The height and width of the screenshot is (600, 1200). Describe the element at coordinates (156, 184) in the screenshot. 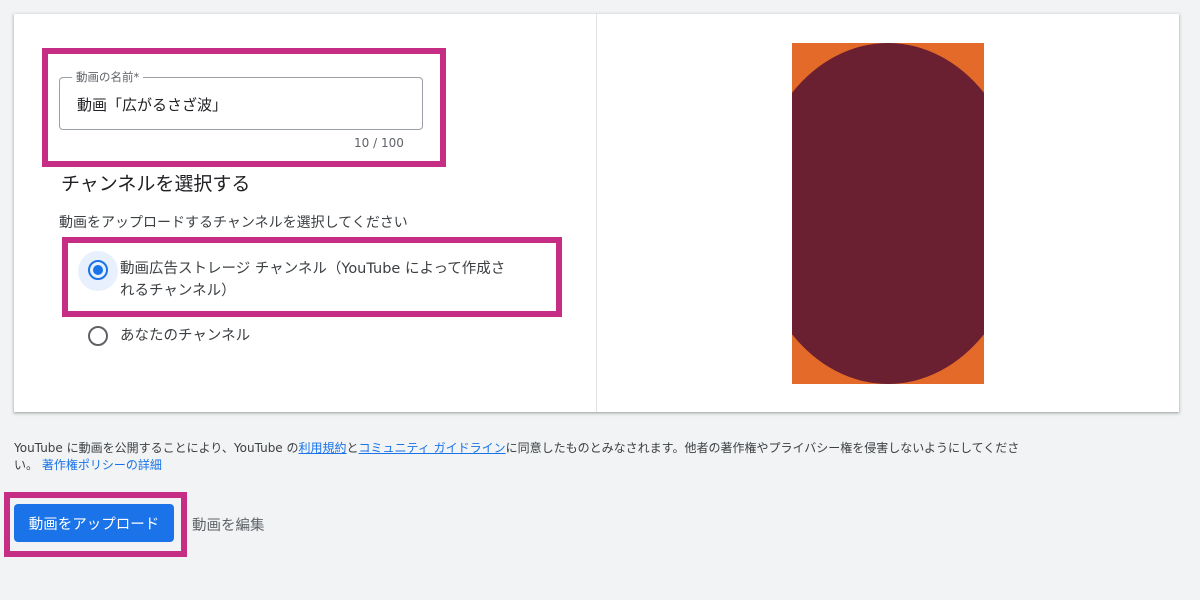

I see `channel-heading: チャンネルを選択する` at that location.